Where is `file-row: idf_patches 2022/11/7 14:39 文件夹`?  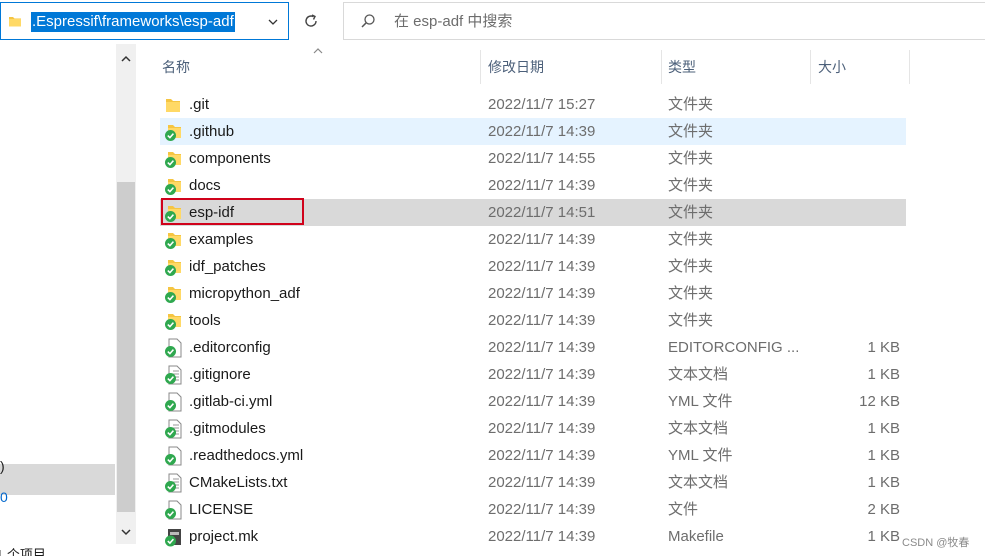 file-row: idf_patches 2022/11/7 14:39 文件夹 is located at coordinates (533, 266).